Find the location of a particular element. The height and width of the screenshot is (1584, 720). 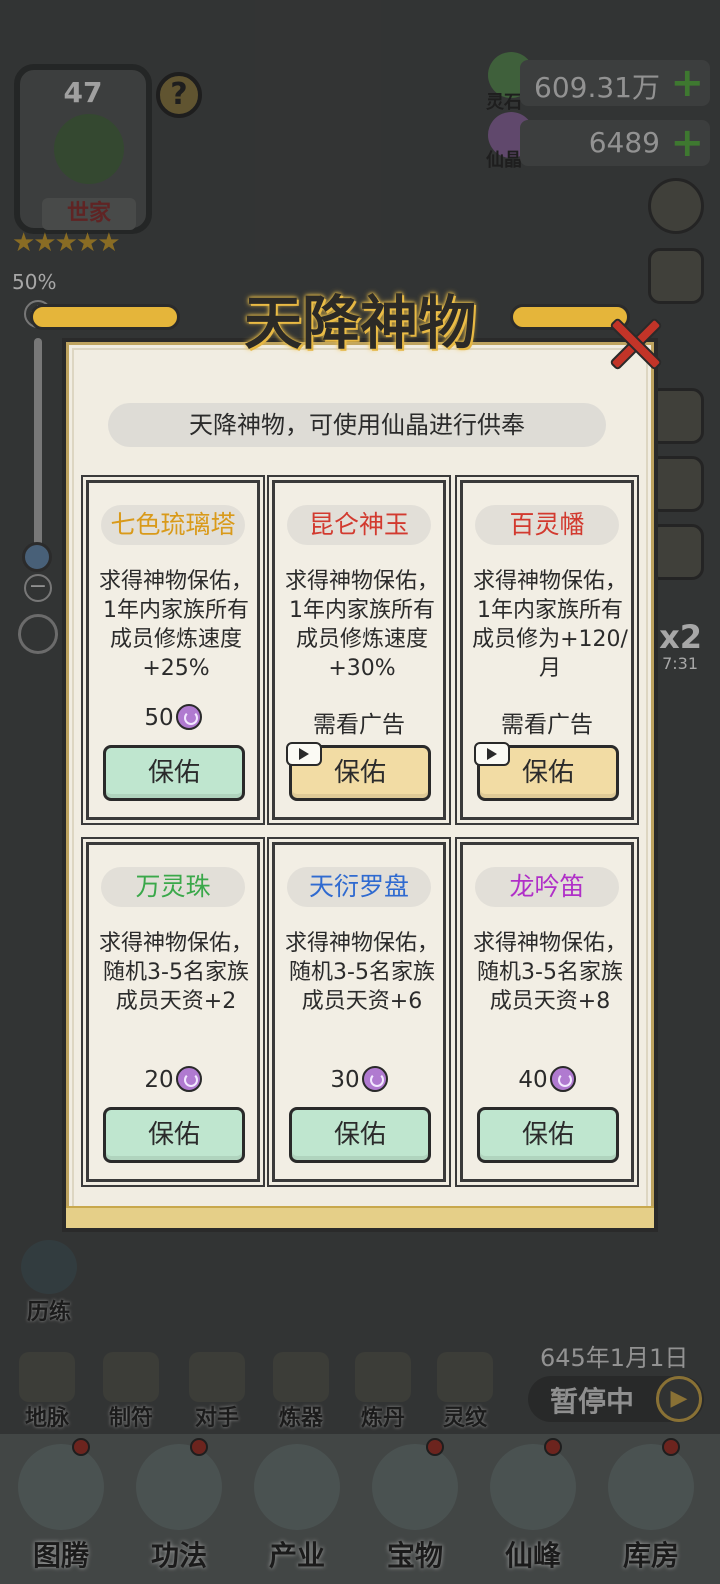

artifact-description: 求得神物保佑，随机3-5名家族成员天资+6 is located at coordinates (361, 972).